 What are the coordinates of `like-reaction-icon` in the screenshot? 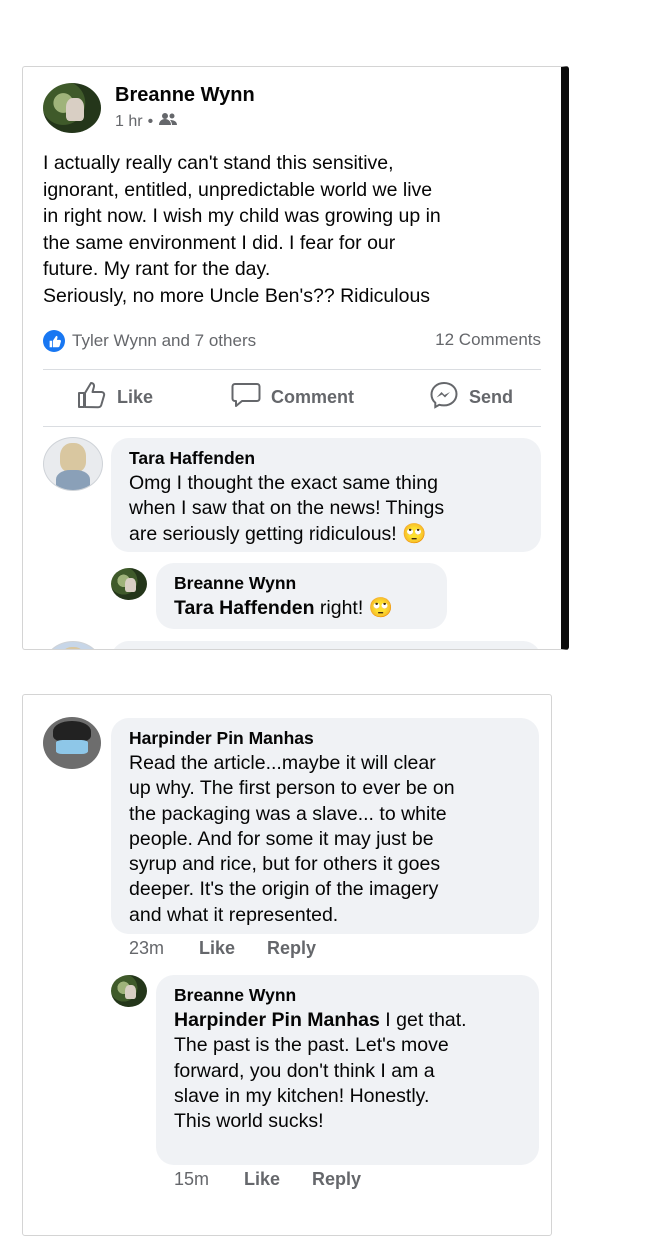 It's located at (54, 341).